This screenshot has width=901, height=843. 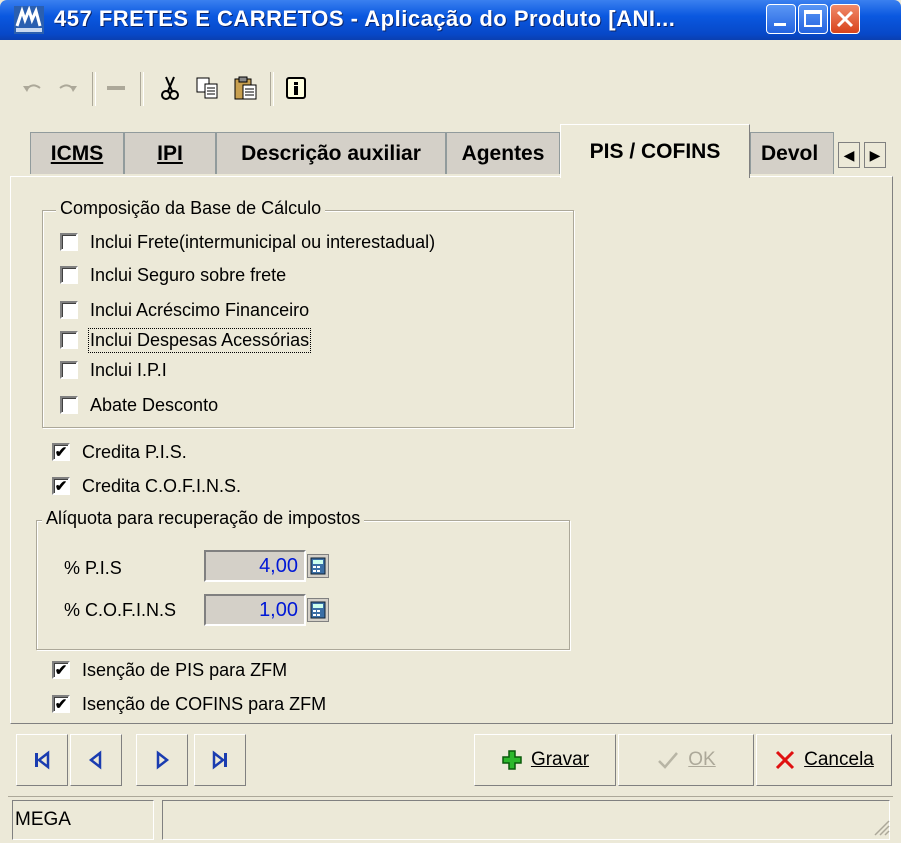 I want to click on redo-icon, so click(x=68, y=88).